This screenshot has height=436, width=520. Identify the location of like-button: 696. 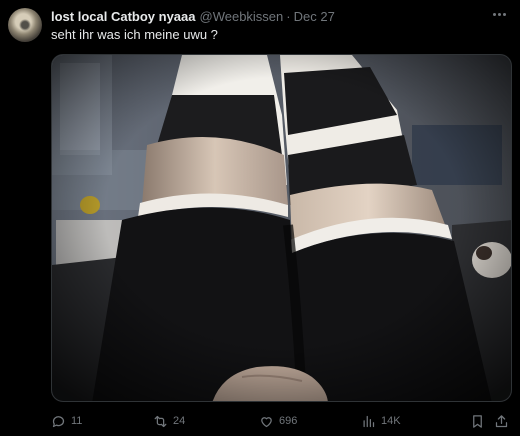
(278, 421).